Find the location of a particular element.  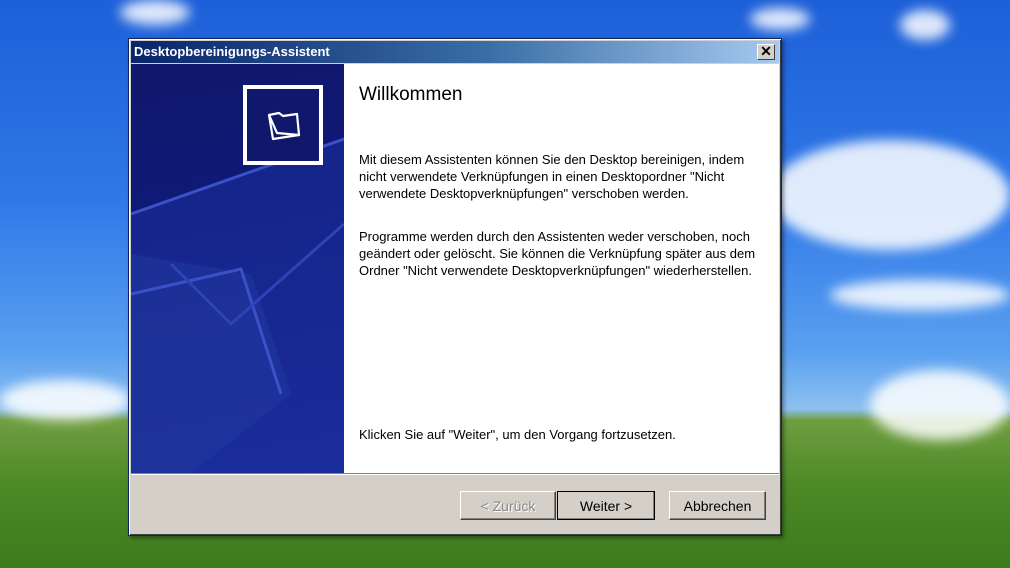

folder-icon is located at coordinates (284, 126).